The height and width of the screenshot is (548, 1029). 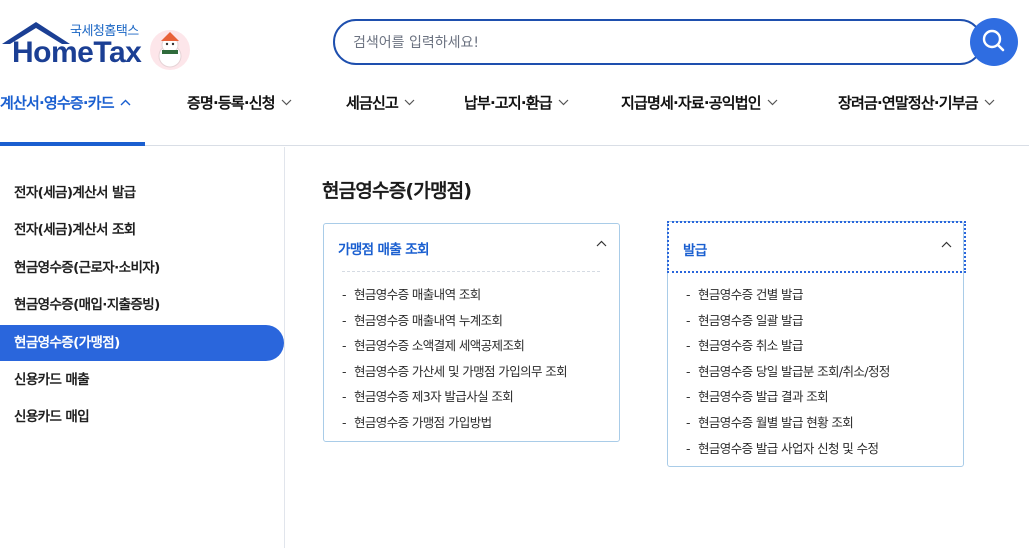 I want to click on gnb-item-tax-return: 세금신고, so click(x=380, y=102).